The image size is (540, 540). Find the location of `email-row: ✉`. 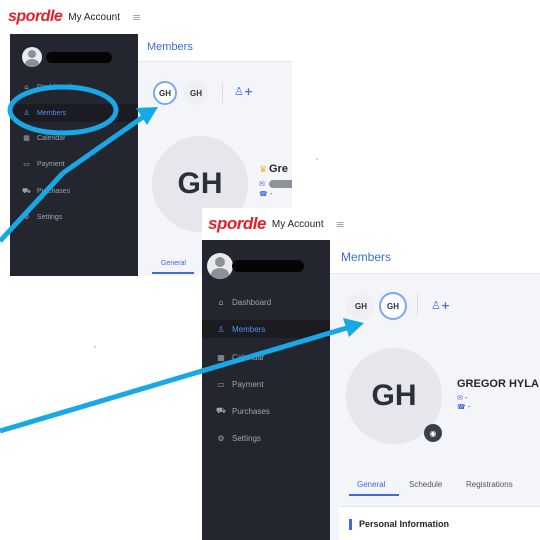

email-row: ✉ is located at coordinates (275, 184).